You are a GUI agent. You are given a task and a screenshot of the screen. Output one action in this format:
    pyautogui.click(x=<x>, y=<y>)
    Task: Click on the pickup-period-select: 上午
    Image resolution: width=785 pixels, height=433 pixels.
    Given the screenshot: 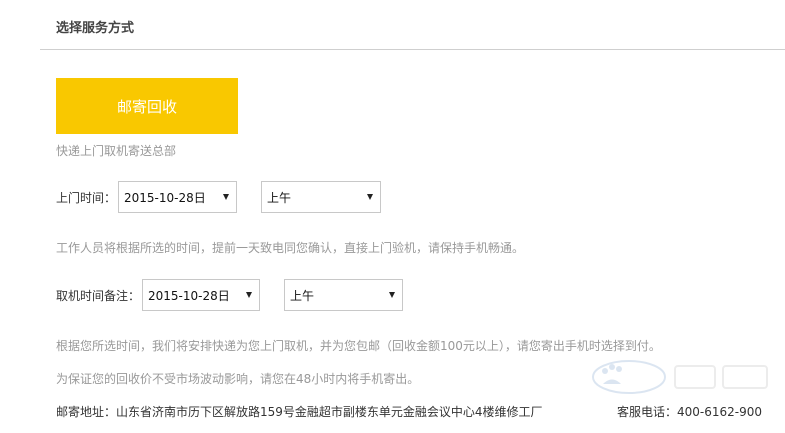 What is the action you would take?
    pyautogui.click(x=321, y=197)
    